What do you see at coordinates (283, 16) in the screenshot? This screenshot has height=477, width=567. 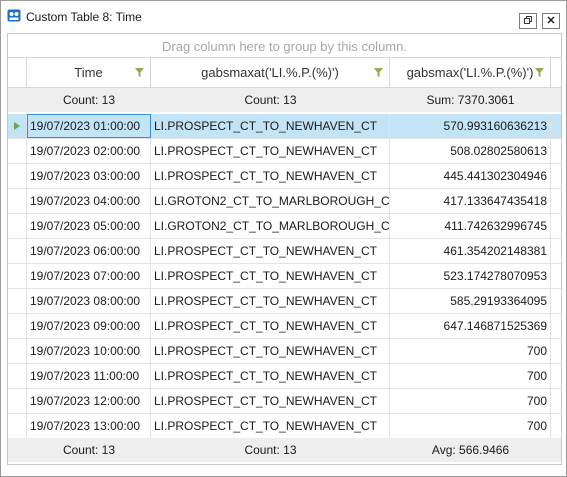 I see `title-bar: Custom Table 8: Time` at bounding box center [283, 16].